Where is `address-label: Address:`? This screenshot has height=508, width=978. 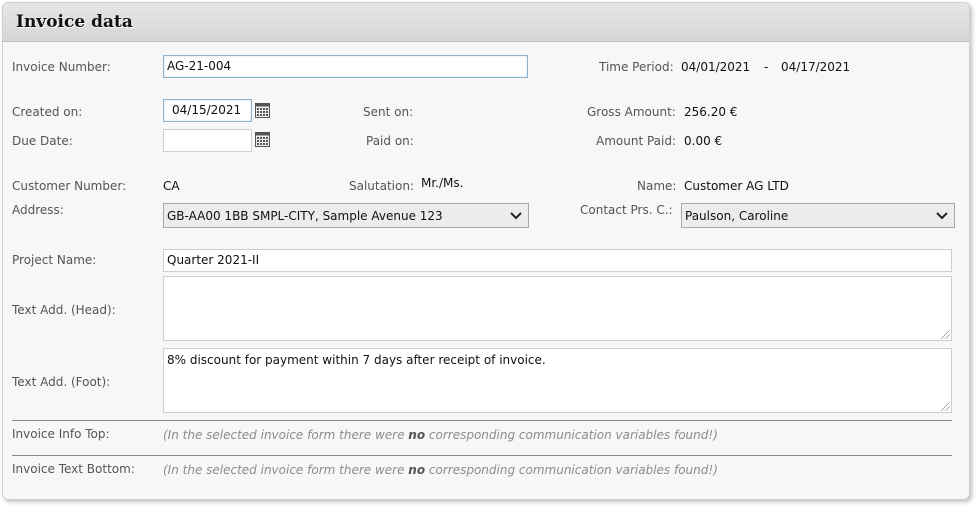
address-label: Address: is located at coordinates (38, 210).